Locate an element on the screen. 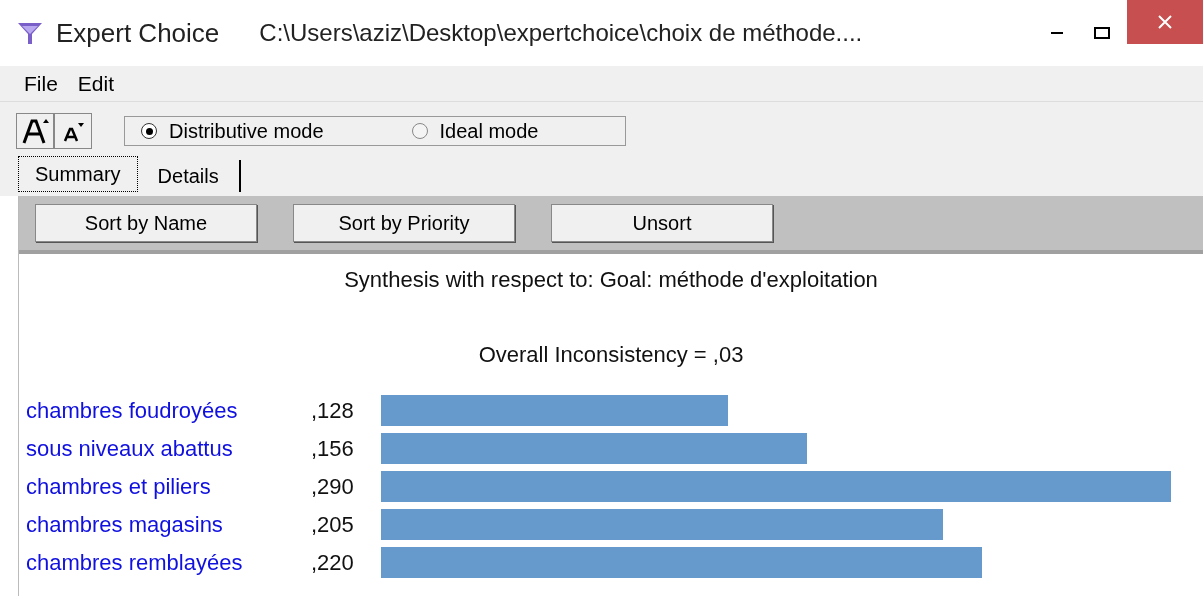 The width and height of the screenshot is (1203, 596). font-decrease-button is located at coordinates (73, 131).